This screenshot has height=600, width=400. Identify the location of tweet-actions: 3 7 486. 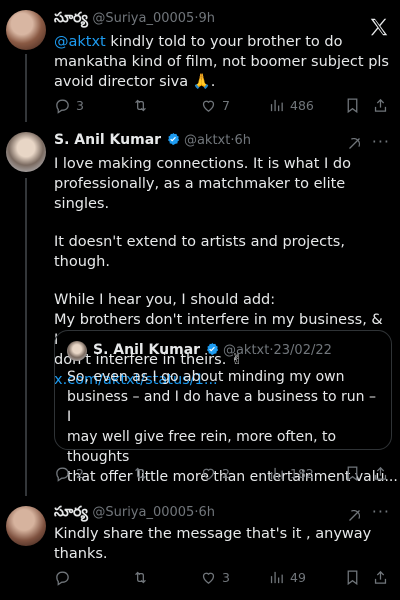
(224, 105).